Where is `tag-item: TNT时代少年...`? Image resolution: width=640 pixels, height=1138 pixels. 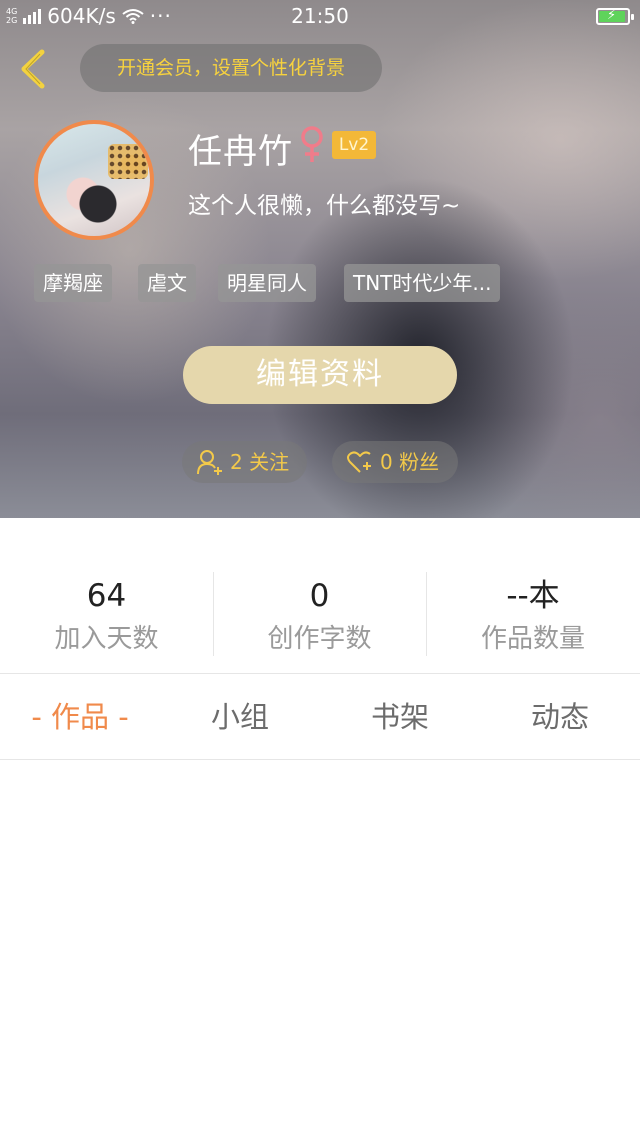 tag-item: TNT时代少年... is located at coordinates (422, 283).